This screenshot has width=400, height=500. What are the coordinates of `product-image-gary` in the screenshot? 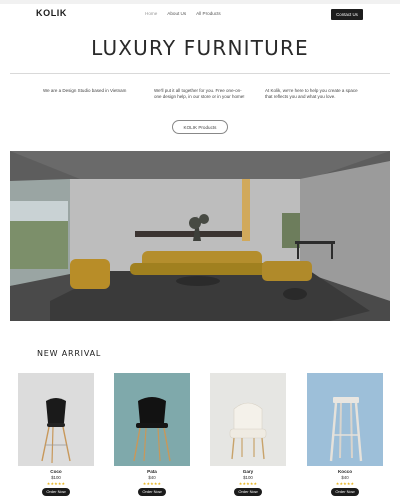 It's located at (248, 419).